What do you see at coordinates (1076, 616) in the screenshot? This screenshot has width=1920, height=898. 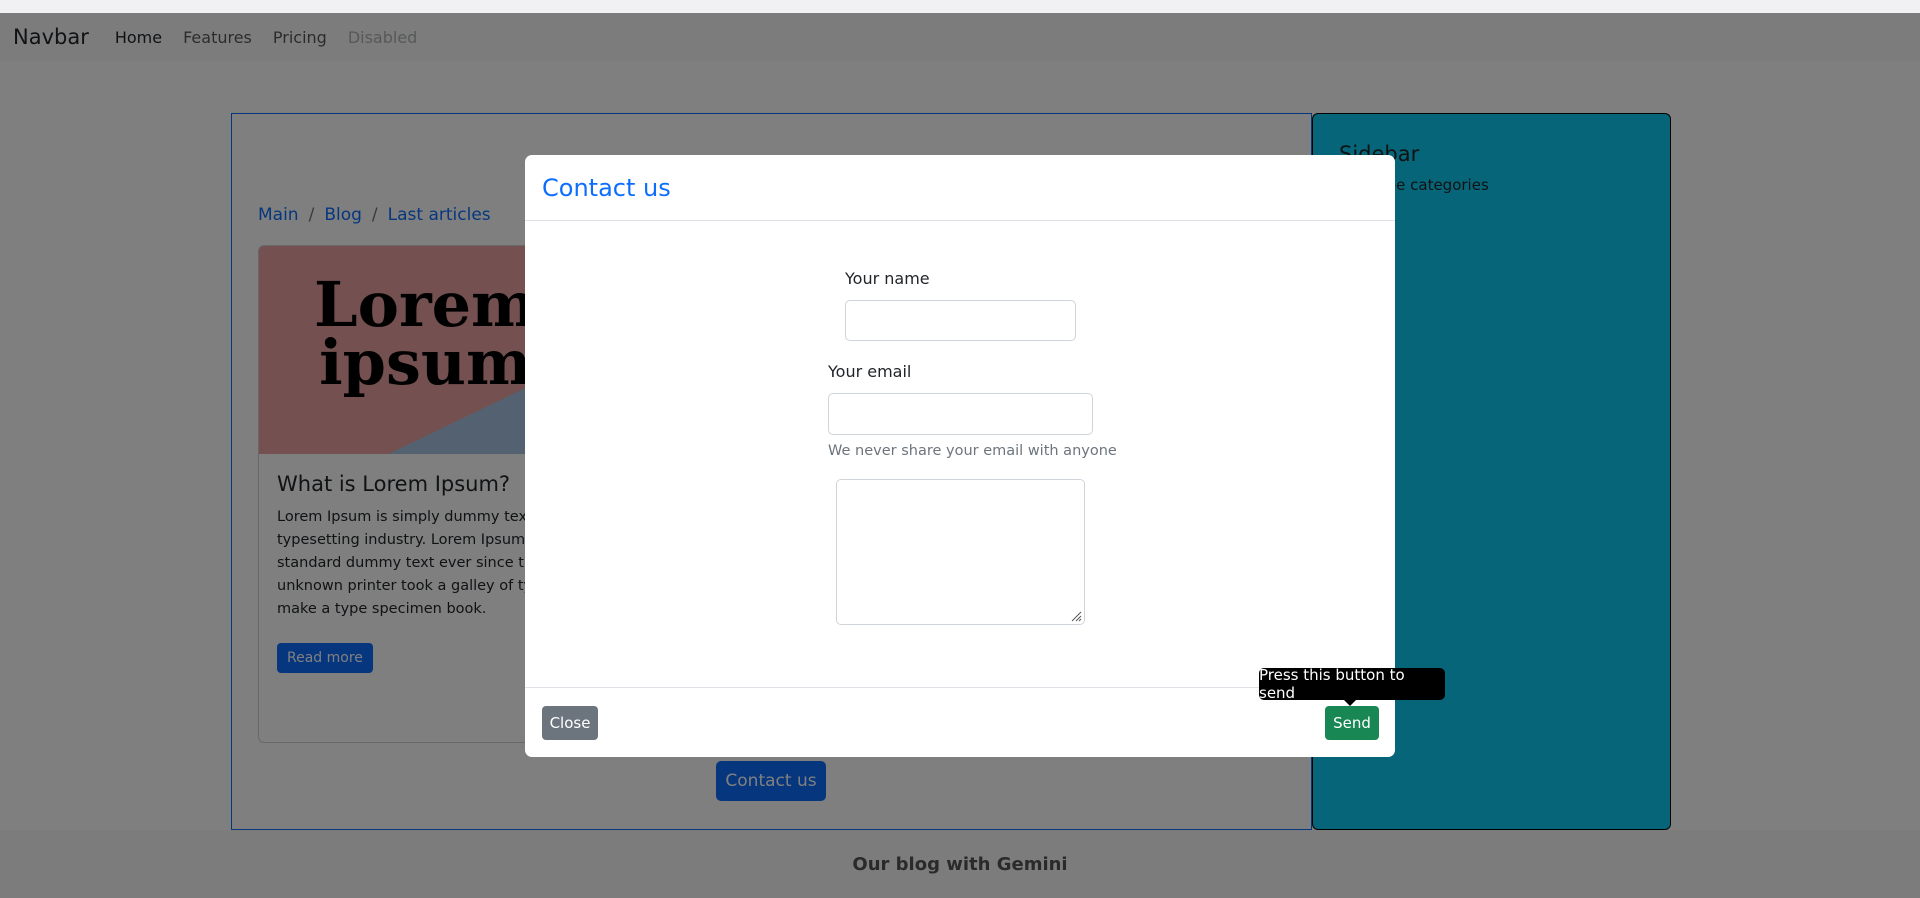 I see `resize-grip-icon` at bounding box center [1076, 616].